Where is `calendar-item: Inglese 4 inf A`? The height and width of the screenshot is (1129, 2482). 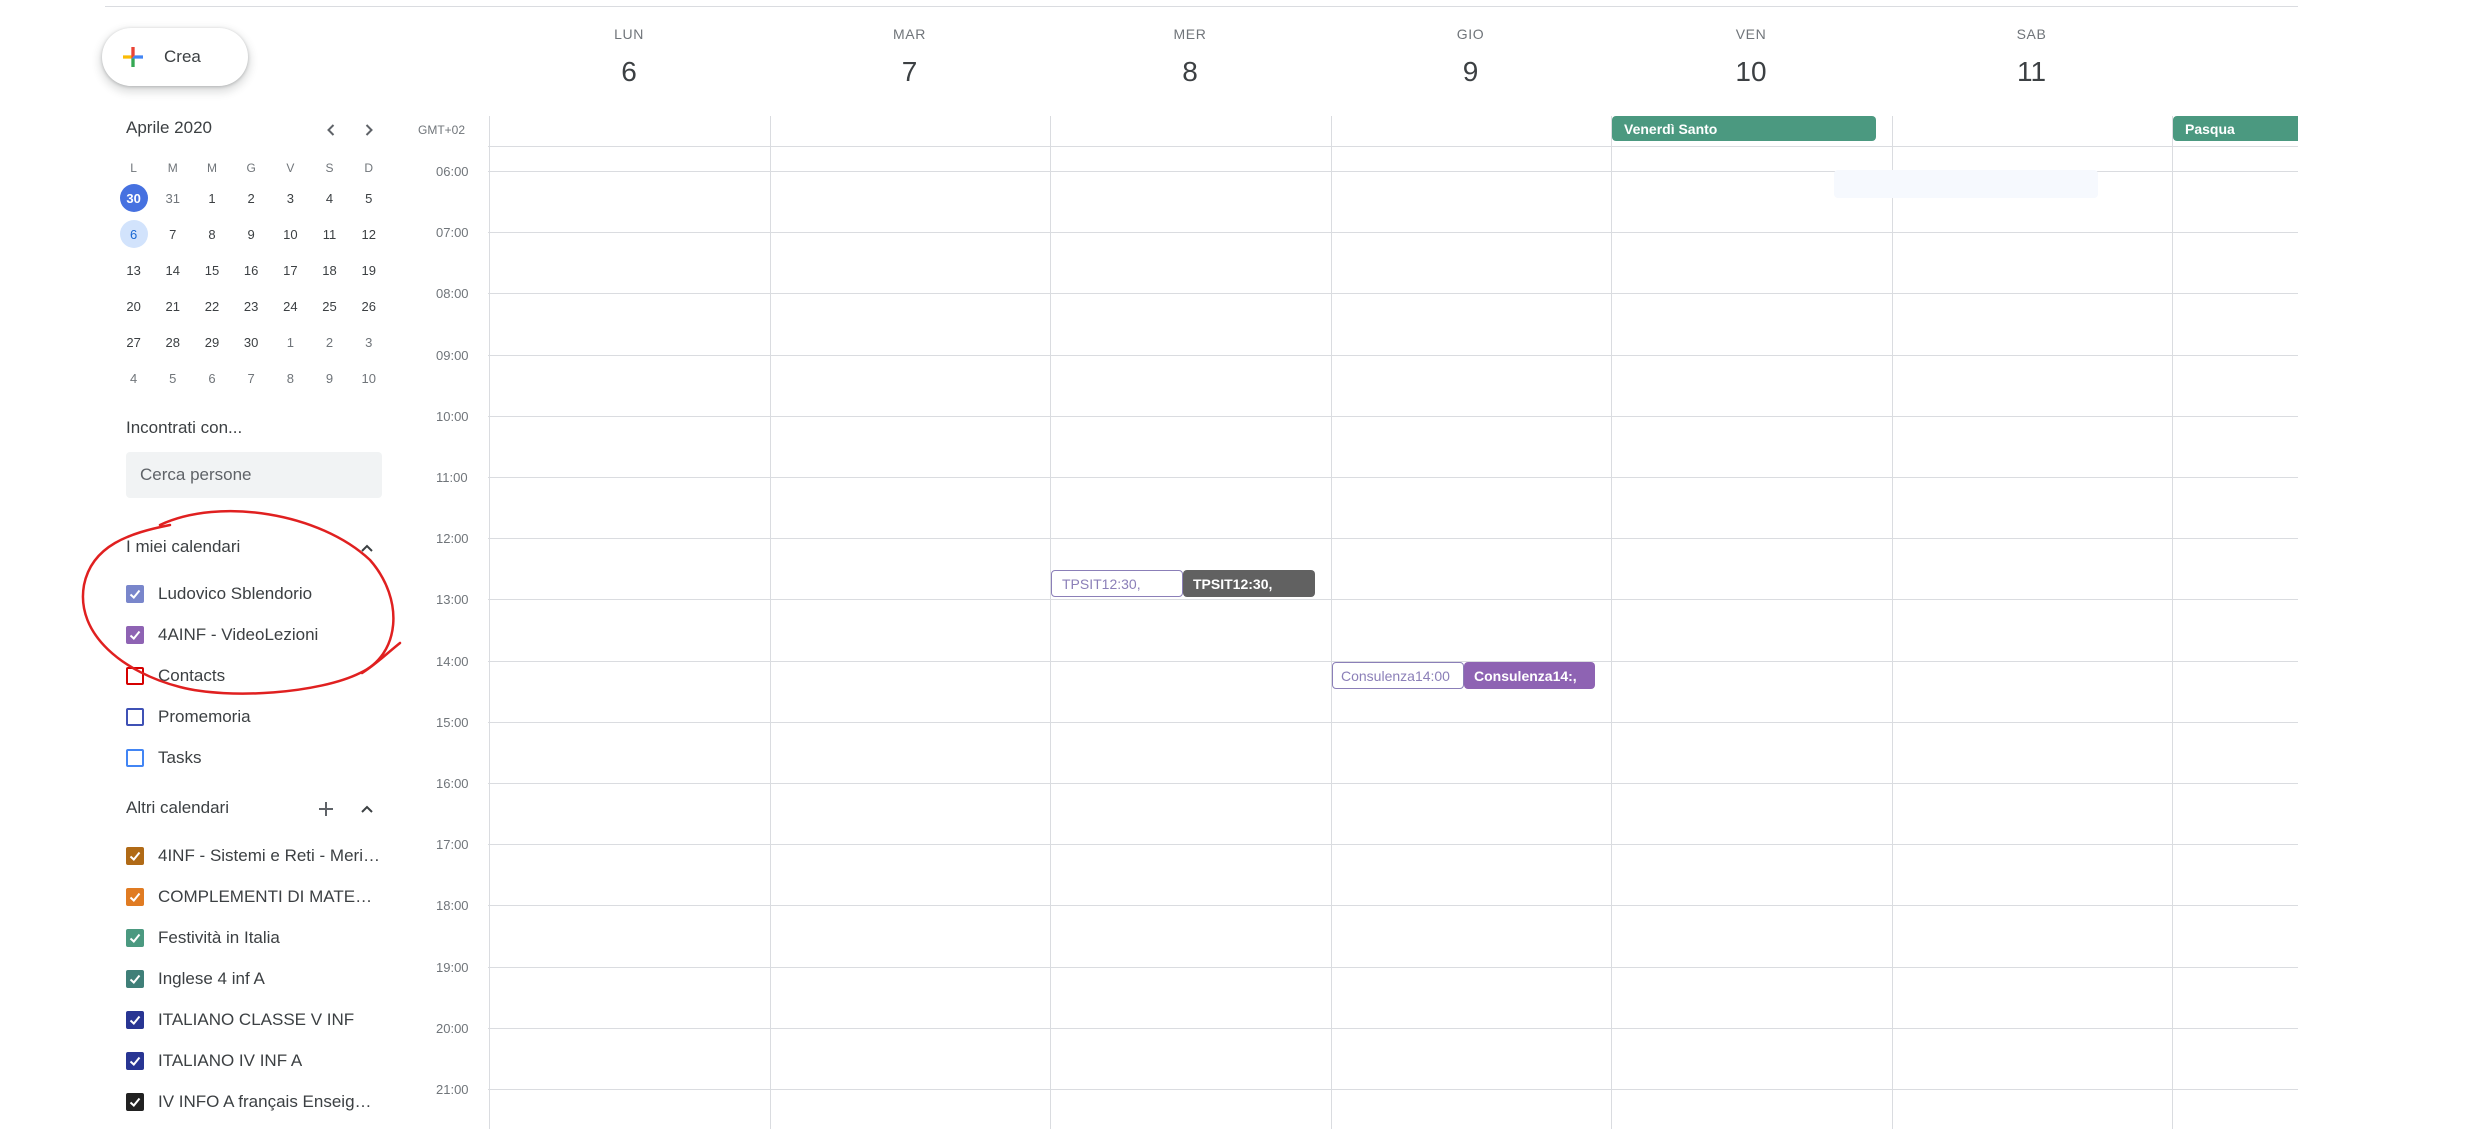
calendar-item: Inglese 4 inf A is located at coordinates (195, 979).